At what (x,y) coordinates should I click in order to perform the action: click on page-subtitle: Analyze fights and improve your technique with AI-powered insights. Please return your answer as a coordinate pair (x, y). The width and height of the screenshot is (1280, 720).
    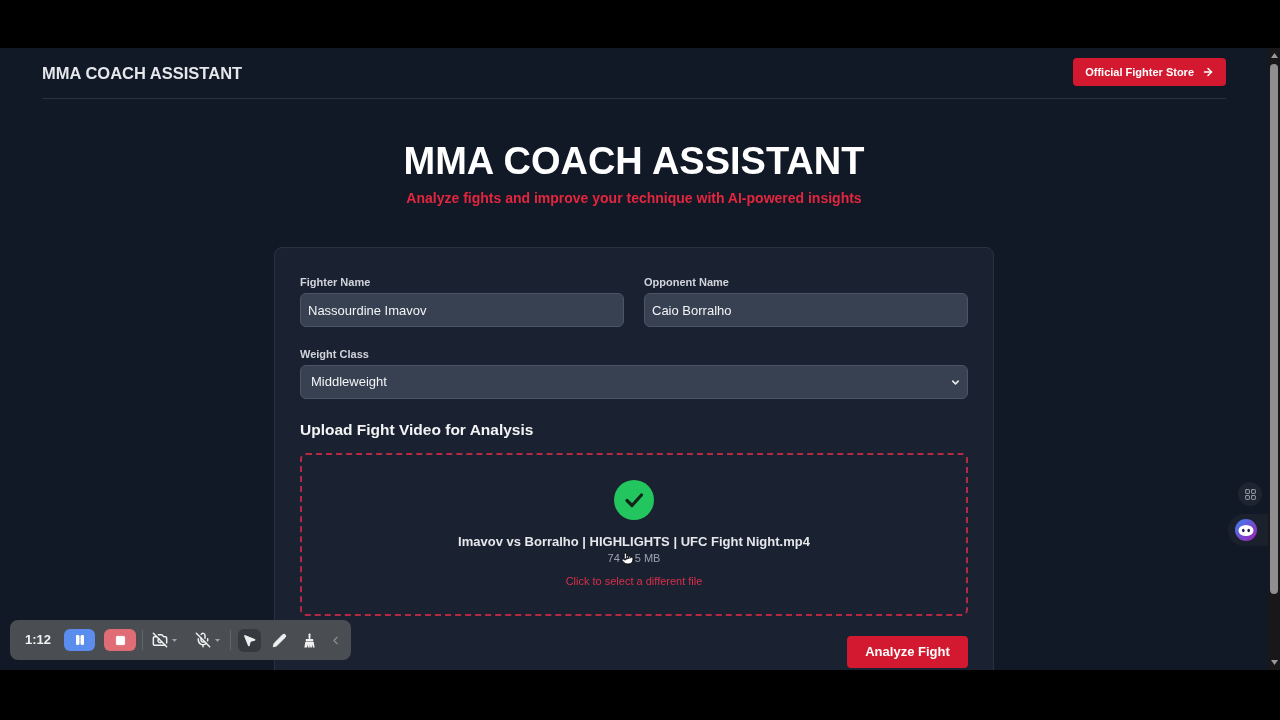
    Looking at the image, I should click on (634, 198).